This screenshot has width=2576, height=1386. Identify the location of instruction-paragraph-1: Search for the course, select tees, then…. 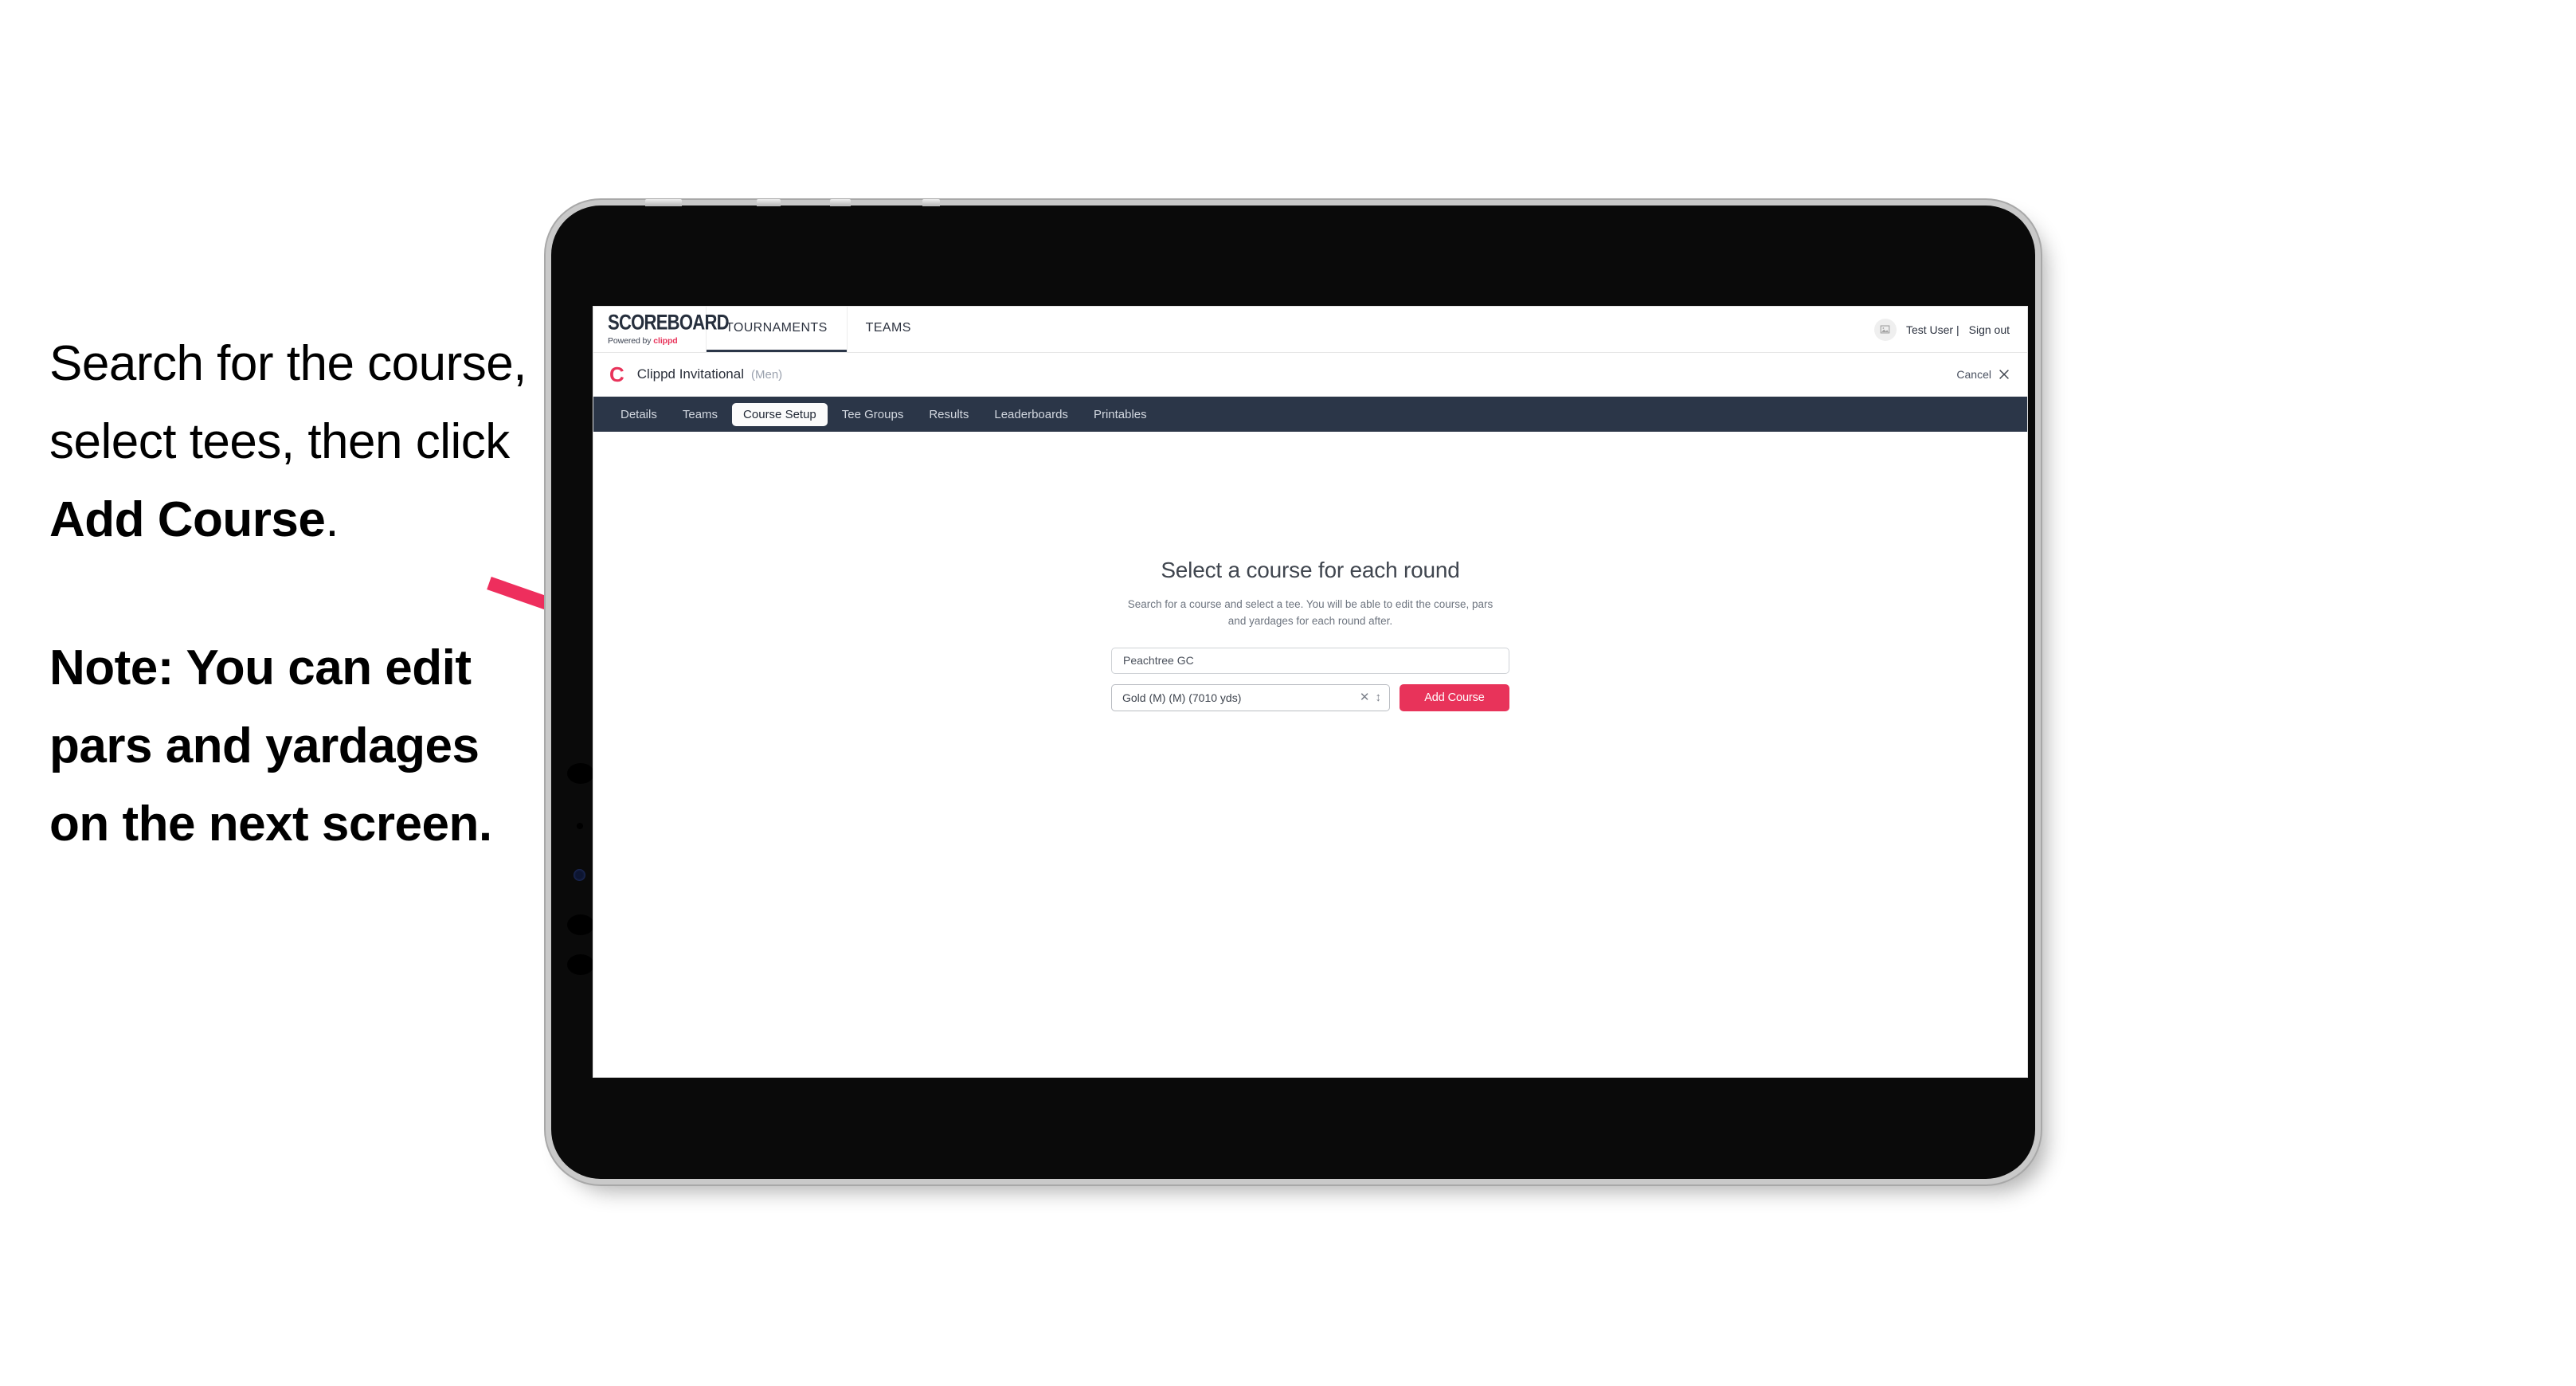
(292, 442).